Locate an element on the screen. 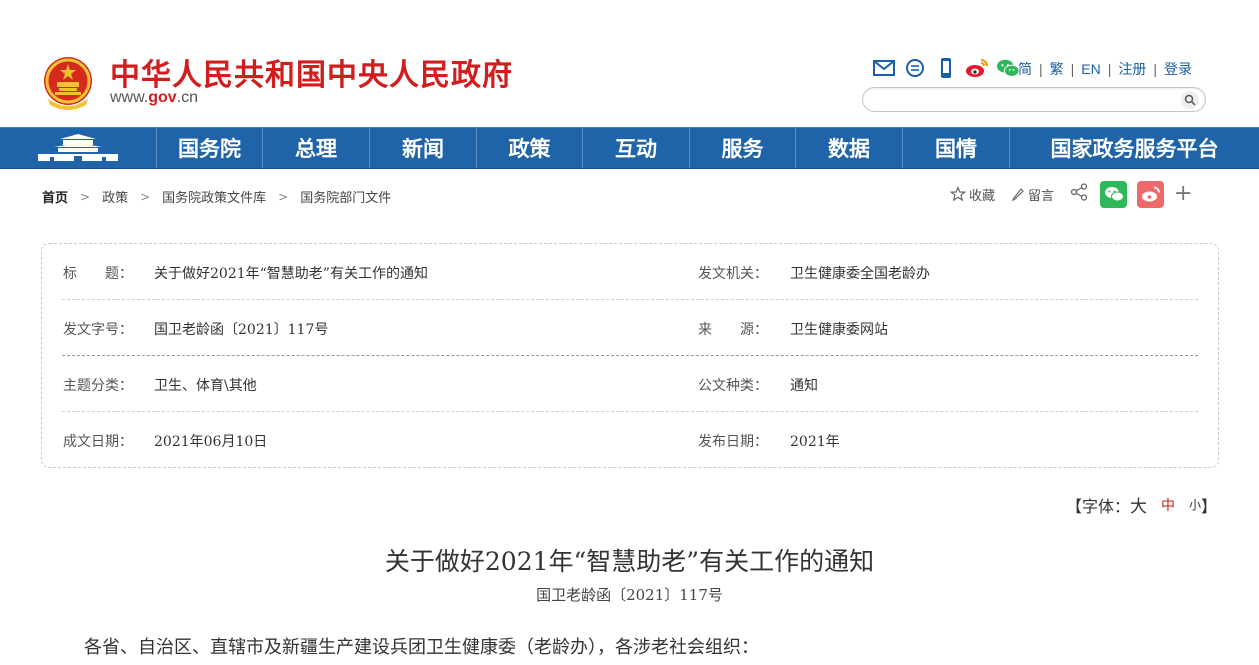 This screenshot has height=665, width=1259. mobile-icon is located at coordinates (946, 68).